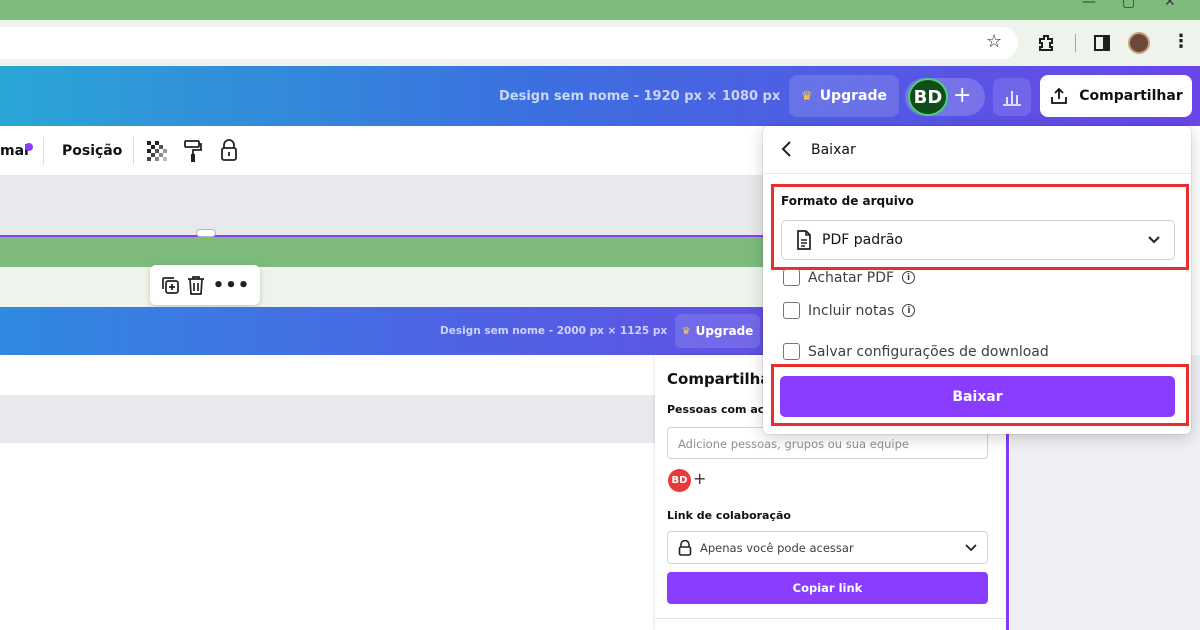 This screenshot has width=1200, height=630. What do you see at coordinates (977, 173) in the screenshot?
I see `download-panel-divider` at bounding box center [977, 173].